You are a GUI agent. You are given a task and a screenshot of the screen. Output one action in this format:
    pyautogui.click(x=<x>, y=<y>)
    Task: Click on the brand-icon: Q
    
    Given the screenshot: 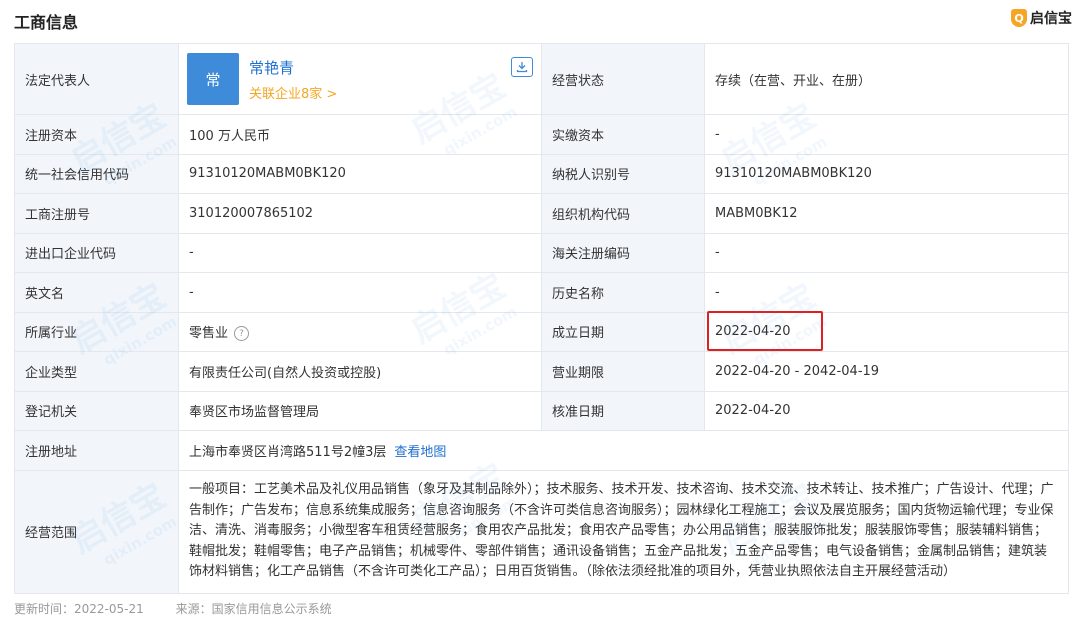 What is the action you would take?
    pyautogui.click(x=1019, y=18)
    